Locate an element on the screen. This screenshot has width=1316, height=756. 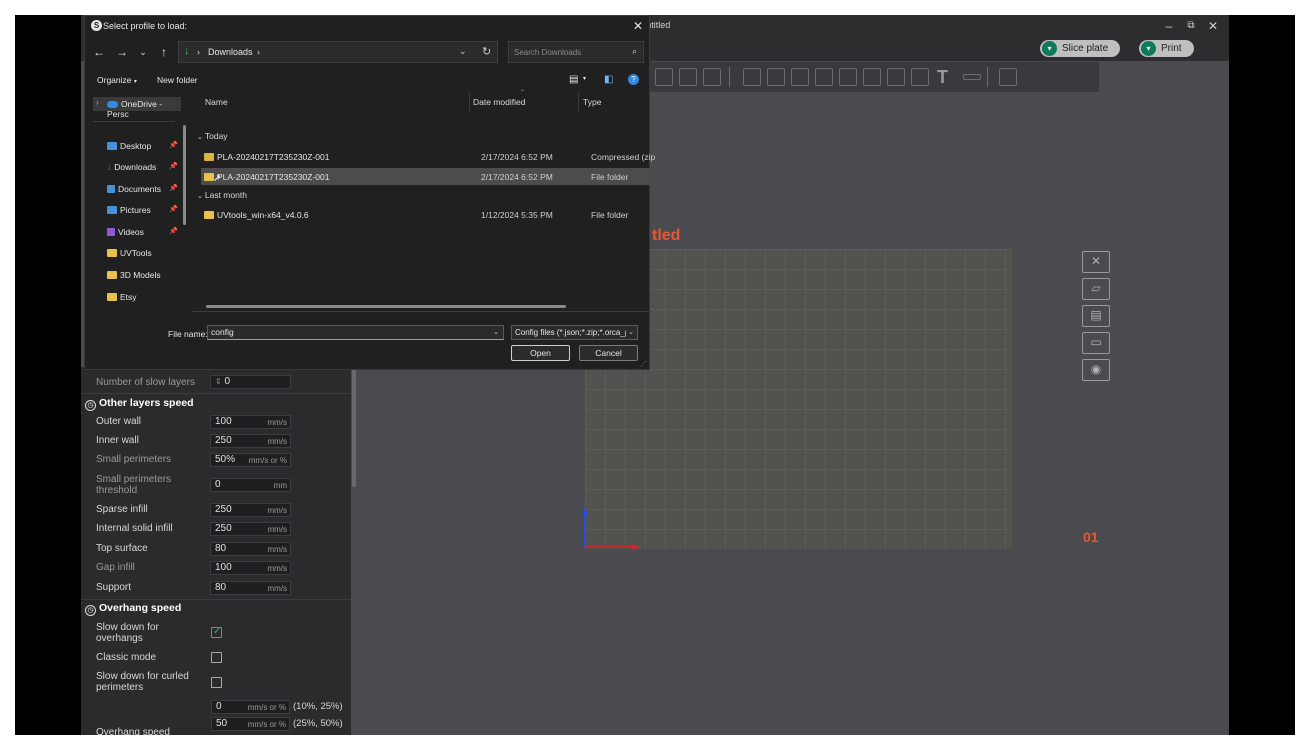
open-button: Open is located at coordinates (540, 353).